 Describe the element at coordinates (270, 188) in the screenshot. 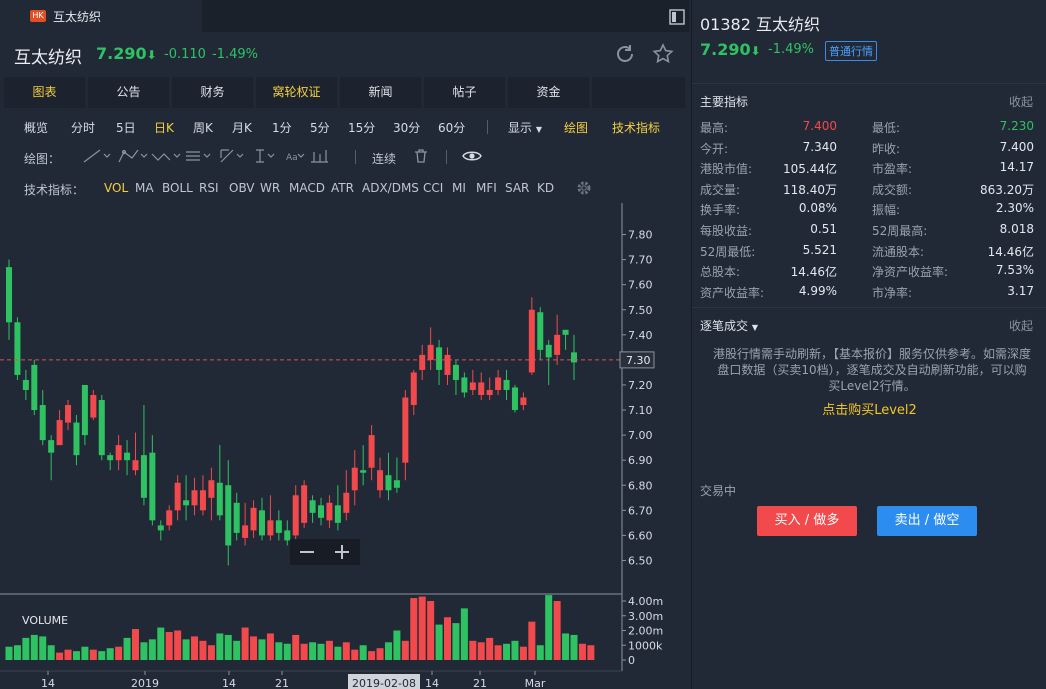

I see `indicator-wr: WR` at that location.